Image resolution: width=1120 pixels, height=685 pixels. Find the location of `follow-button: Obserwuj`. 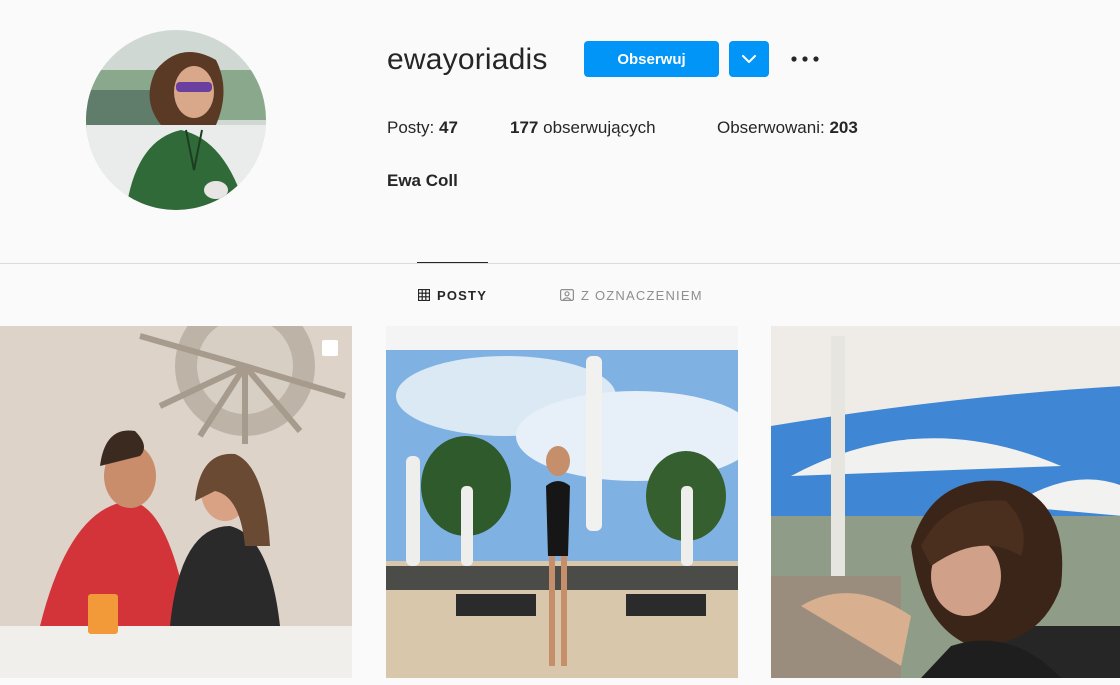

follow-button: Obserwuj is located at coordinates (651, 59).